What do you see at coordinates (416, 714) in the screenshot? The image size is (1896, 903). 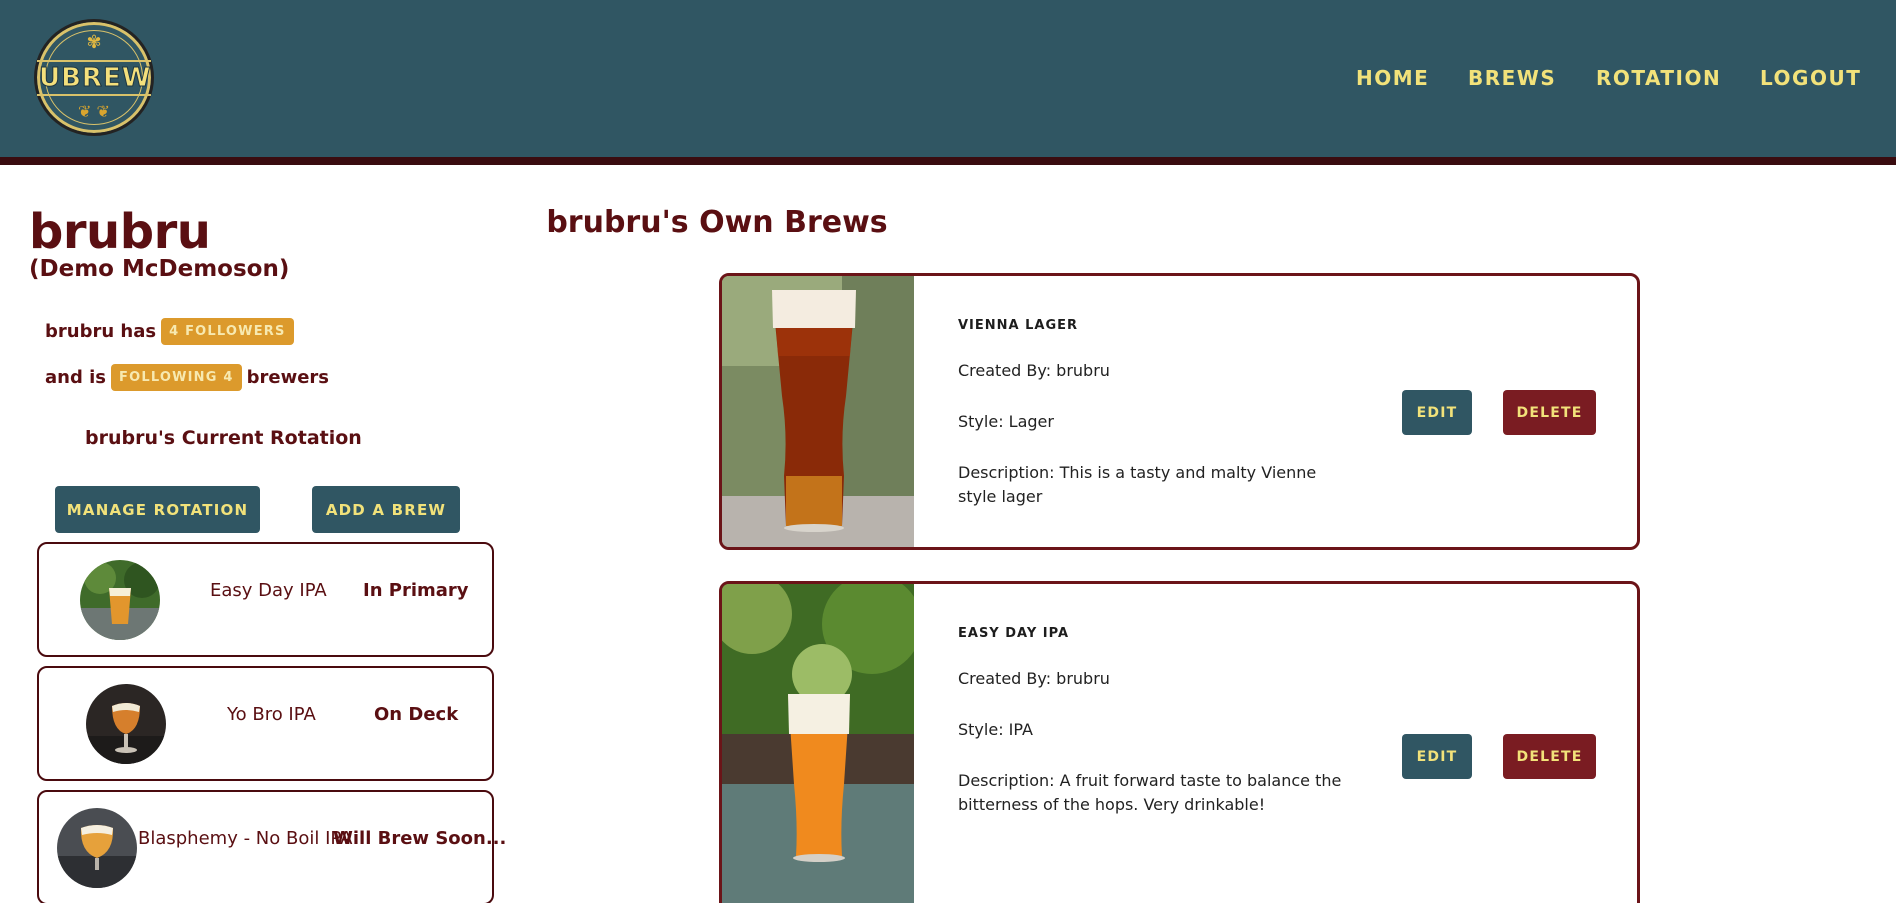 I see `rotation-brew-status: On Deck` at bounding box center [416, 714].